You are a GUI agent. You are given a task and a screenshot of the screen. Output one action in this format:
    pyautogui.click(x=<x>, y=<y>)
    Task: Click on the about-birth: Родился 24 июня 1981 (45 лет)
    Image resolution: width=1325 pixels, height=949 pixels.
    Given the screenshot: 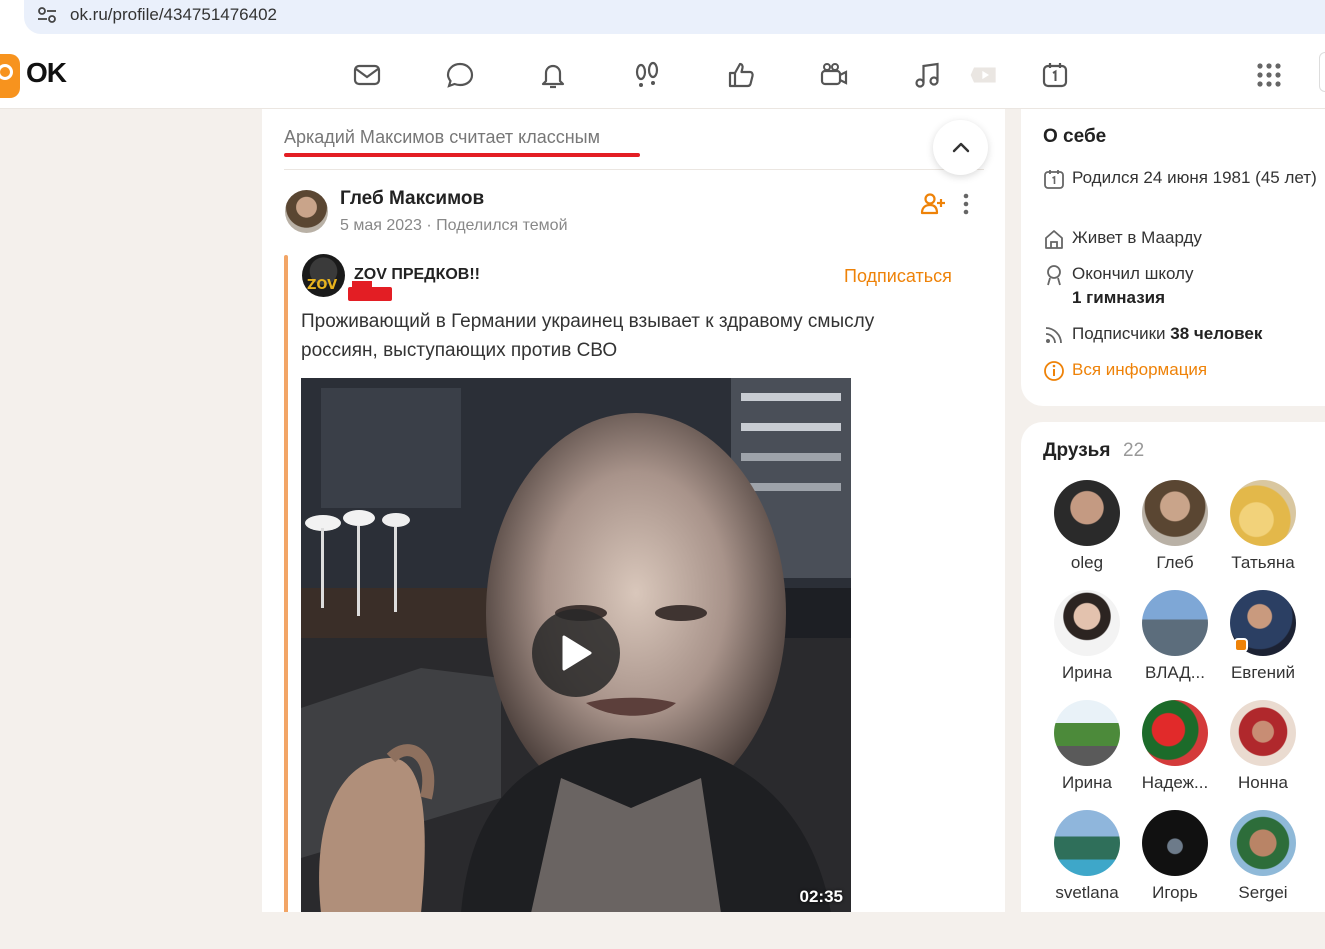 What is the action you would take?
    pyautogui.click(x=1184, y=178)
    